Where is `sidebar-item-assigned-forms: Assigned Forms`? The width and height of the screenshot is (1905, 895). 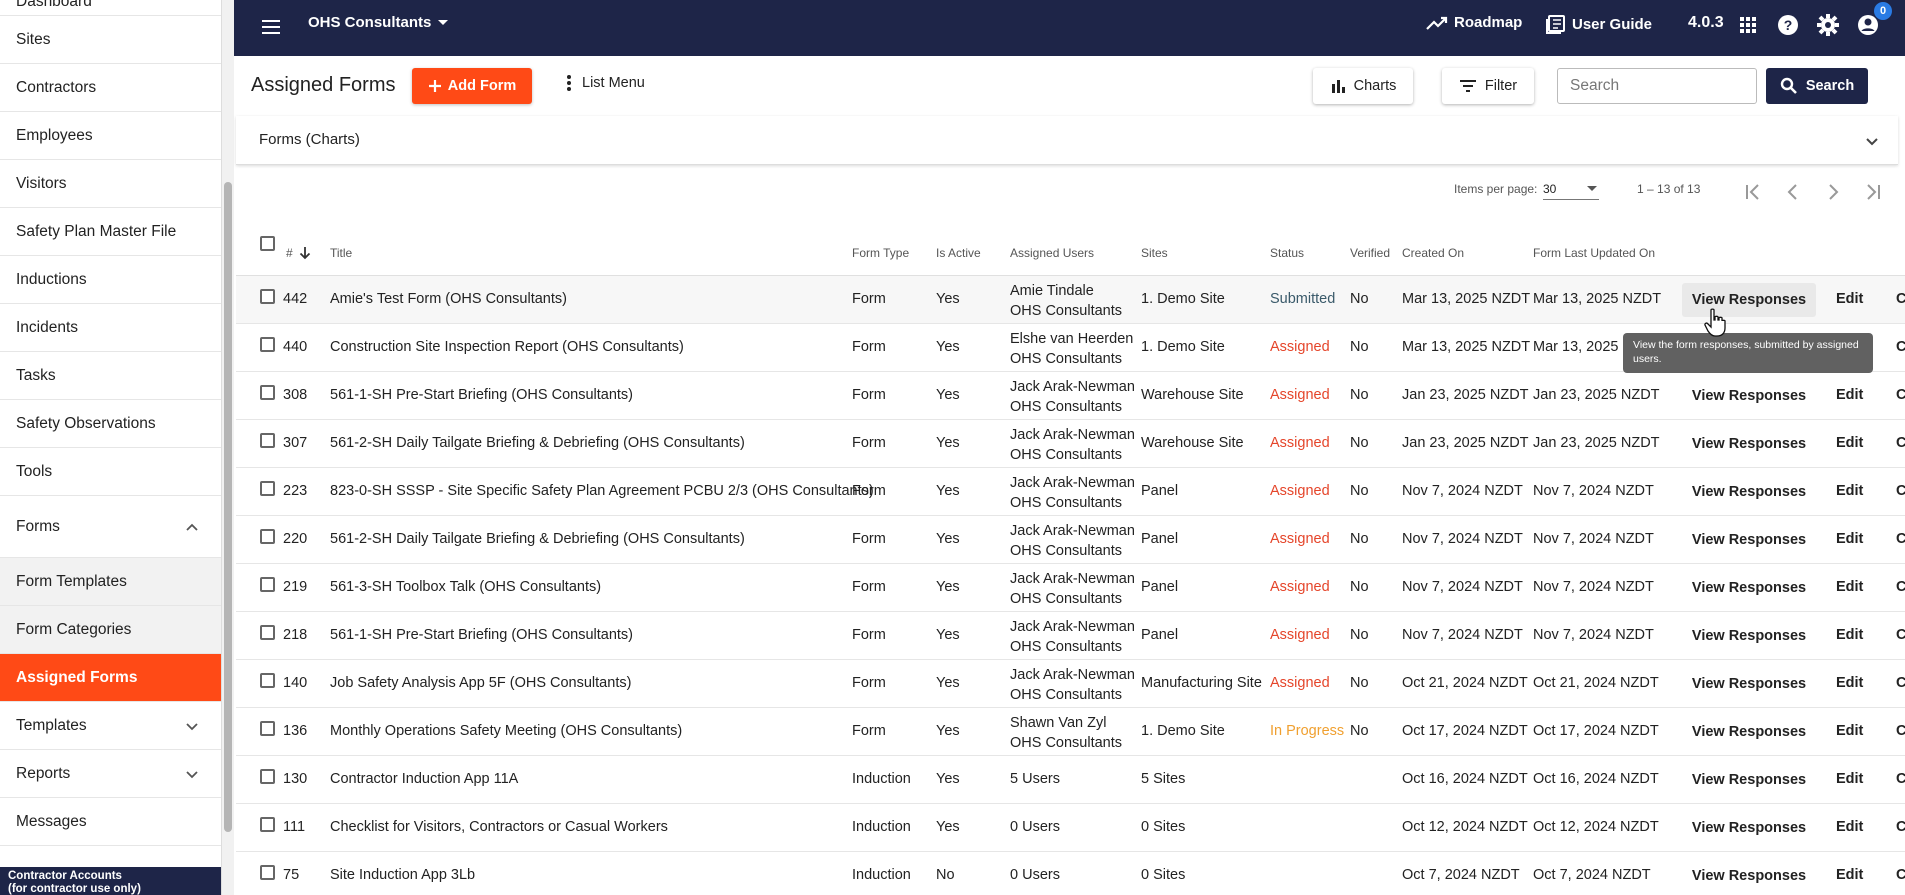 sidebar-item-assigned-forms: Assigned Forms is located at coordinates (110, 678).